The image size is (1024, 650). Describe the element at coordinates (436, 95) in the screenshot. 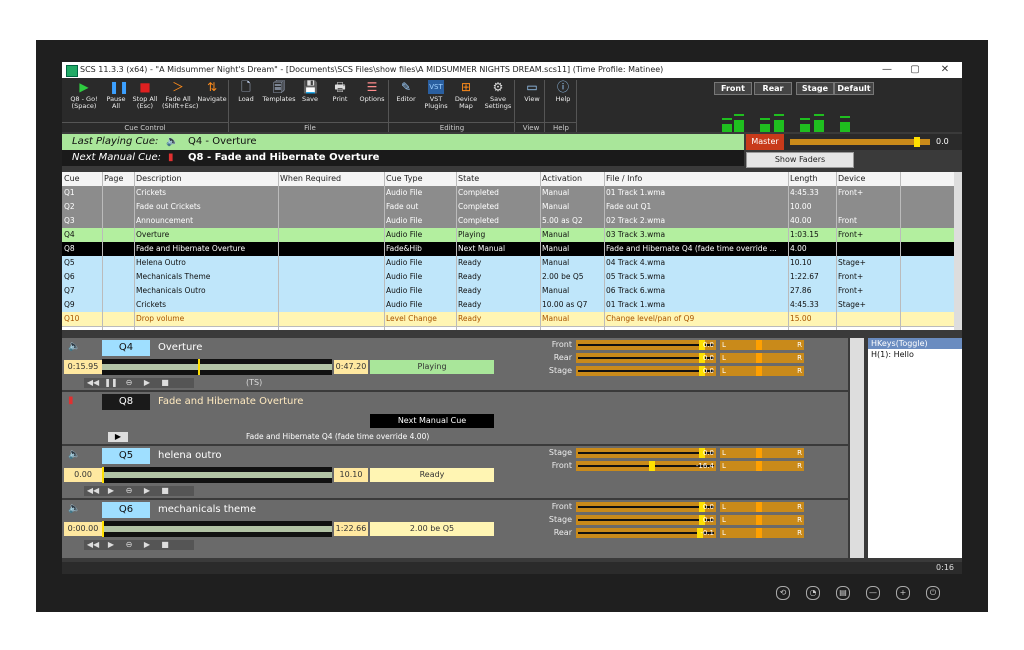

I see `vst-button: VST VST Plugins` at that location.